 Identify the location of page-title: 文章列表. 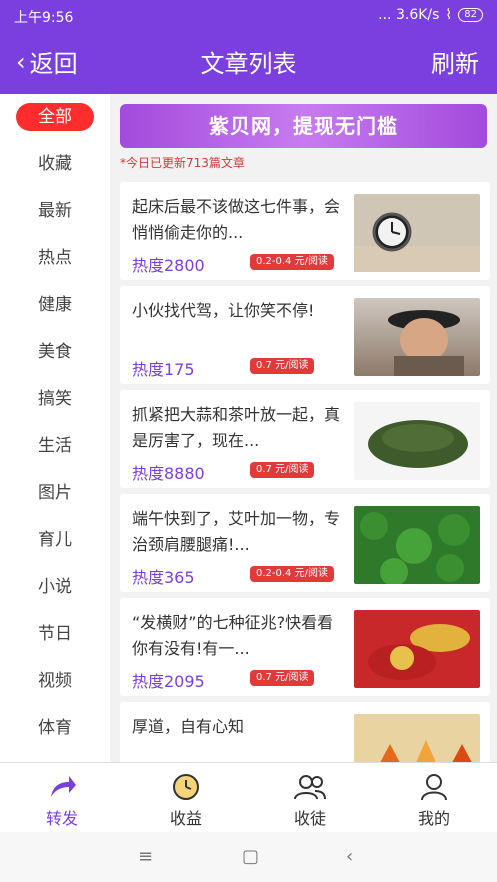
(248, 64).